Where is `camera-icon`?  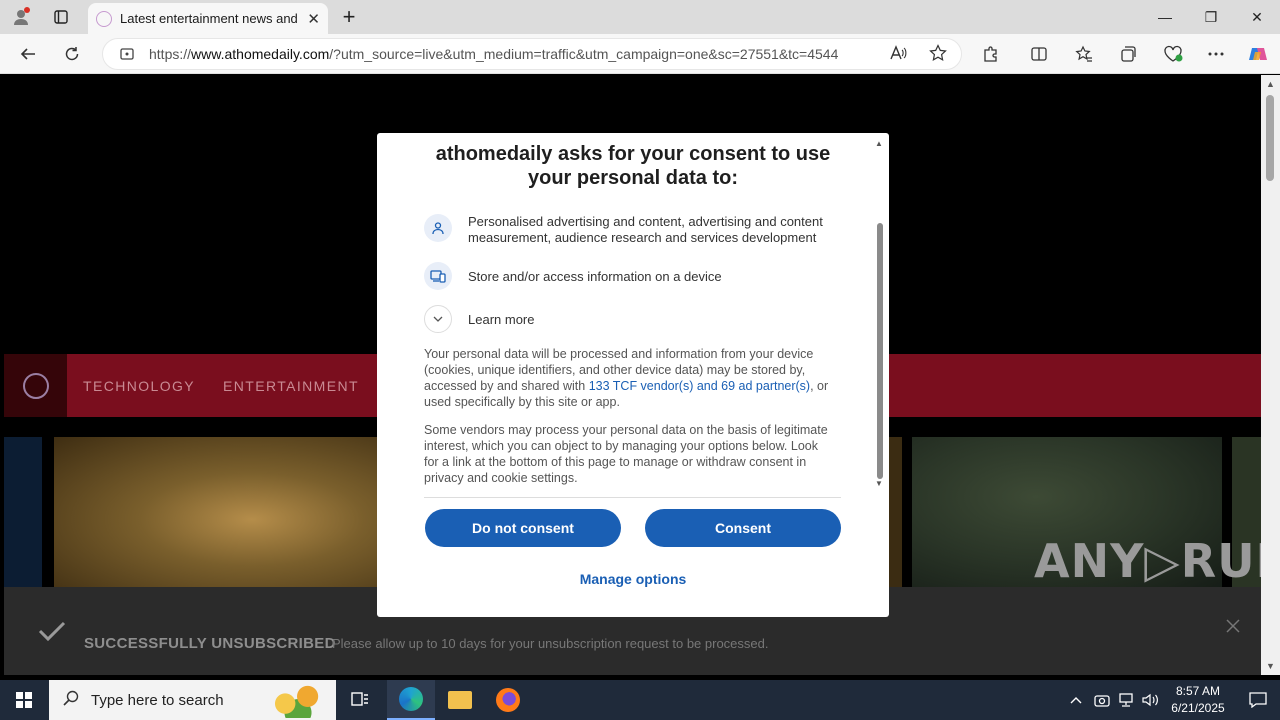
camera-icon is located at coordinates (1102, 701).